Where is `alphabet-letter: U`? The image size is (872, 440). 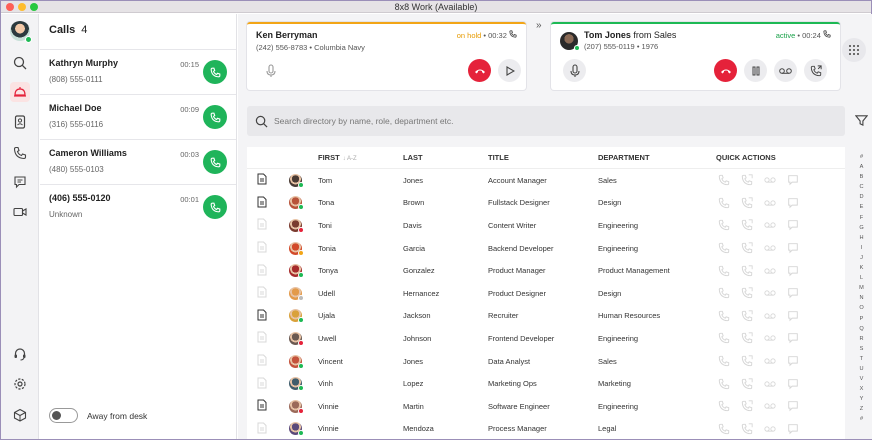
alphabet-letter: U is located at coordinates (861, 369).